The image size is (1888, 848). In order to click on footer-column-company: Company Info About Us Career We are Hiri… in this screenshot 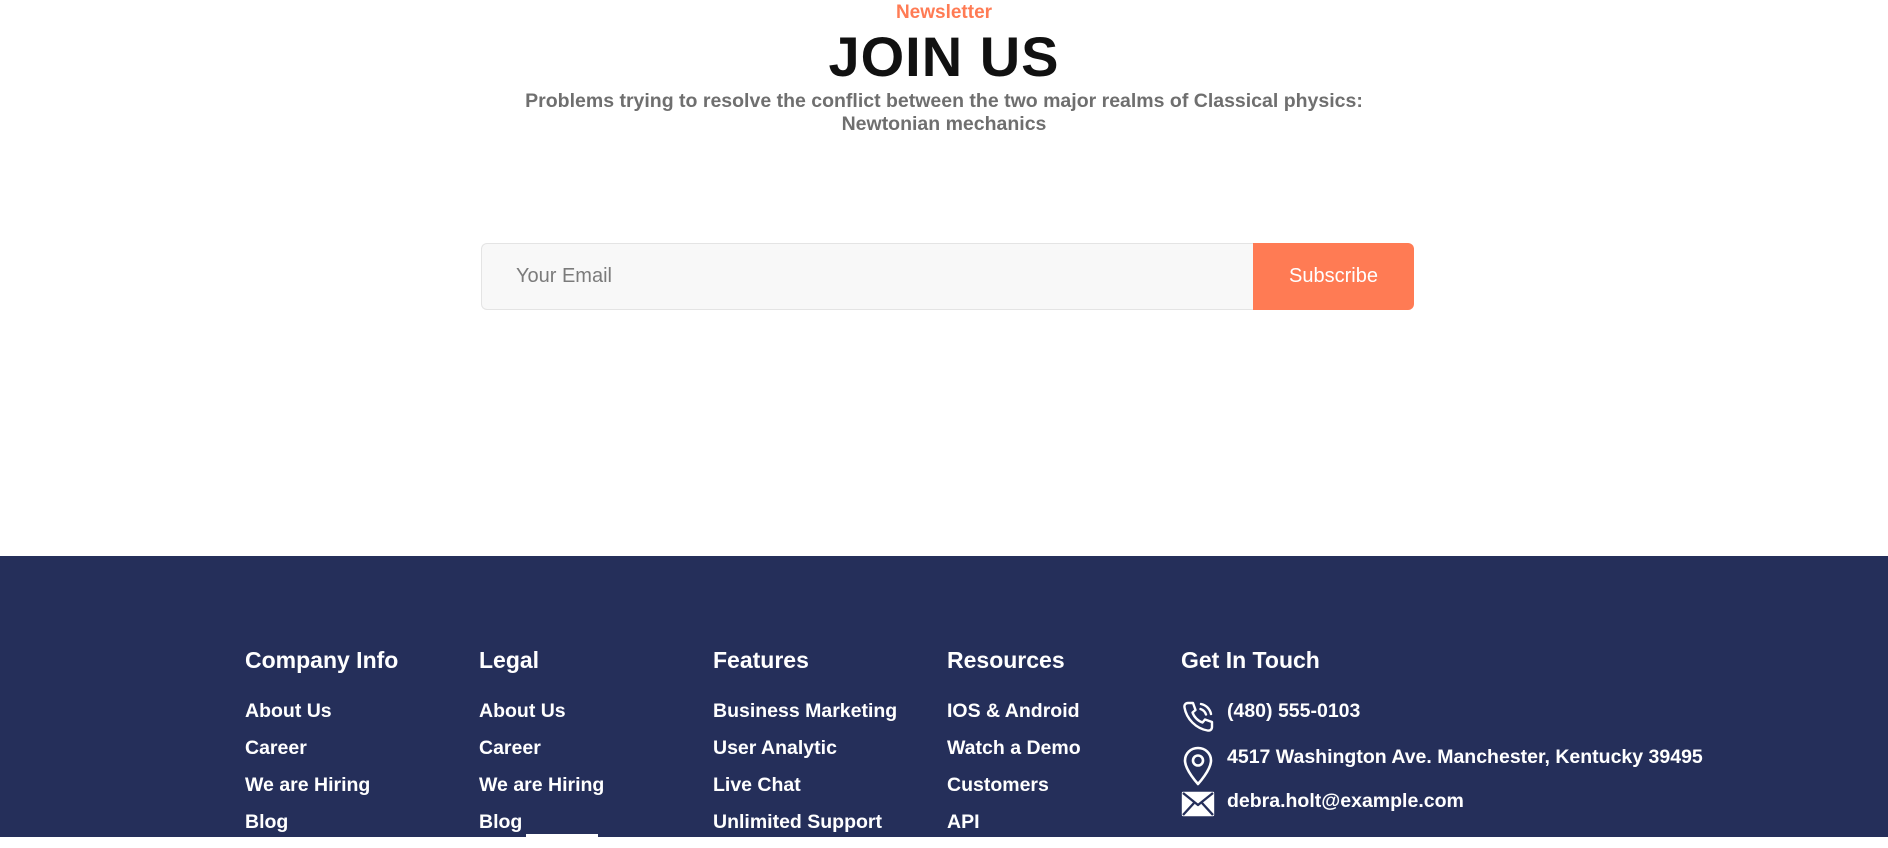, I will do `click(321, 747)`.